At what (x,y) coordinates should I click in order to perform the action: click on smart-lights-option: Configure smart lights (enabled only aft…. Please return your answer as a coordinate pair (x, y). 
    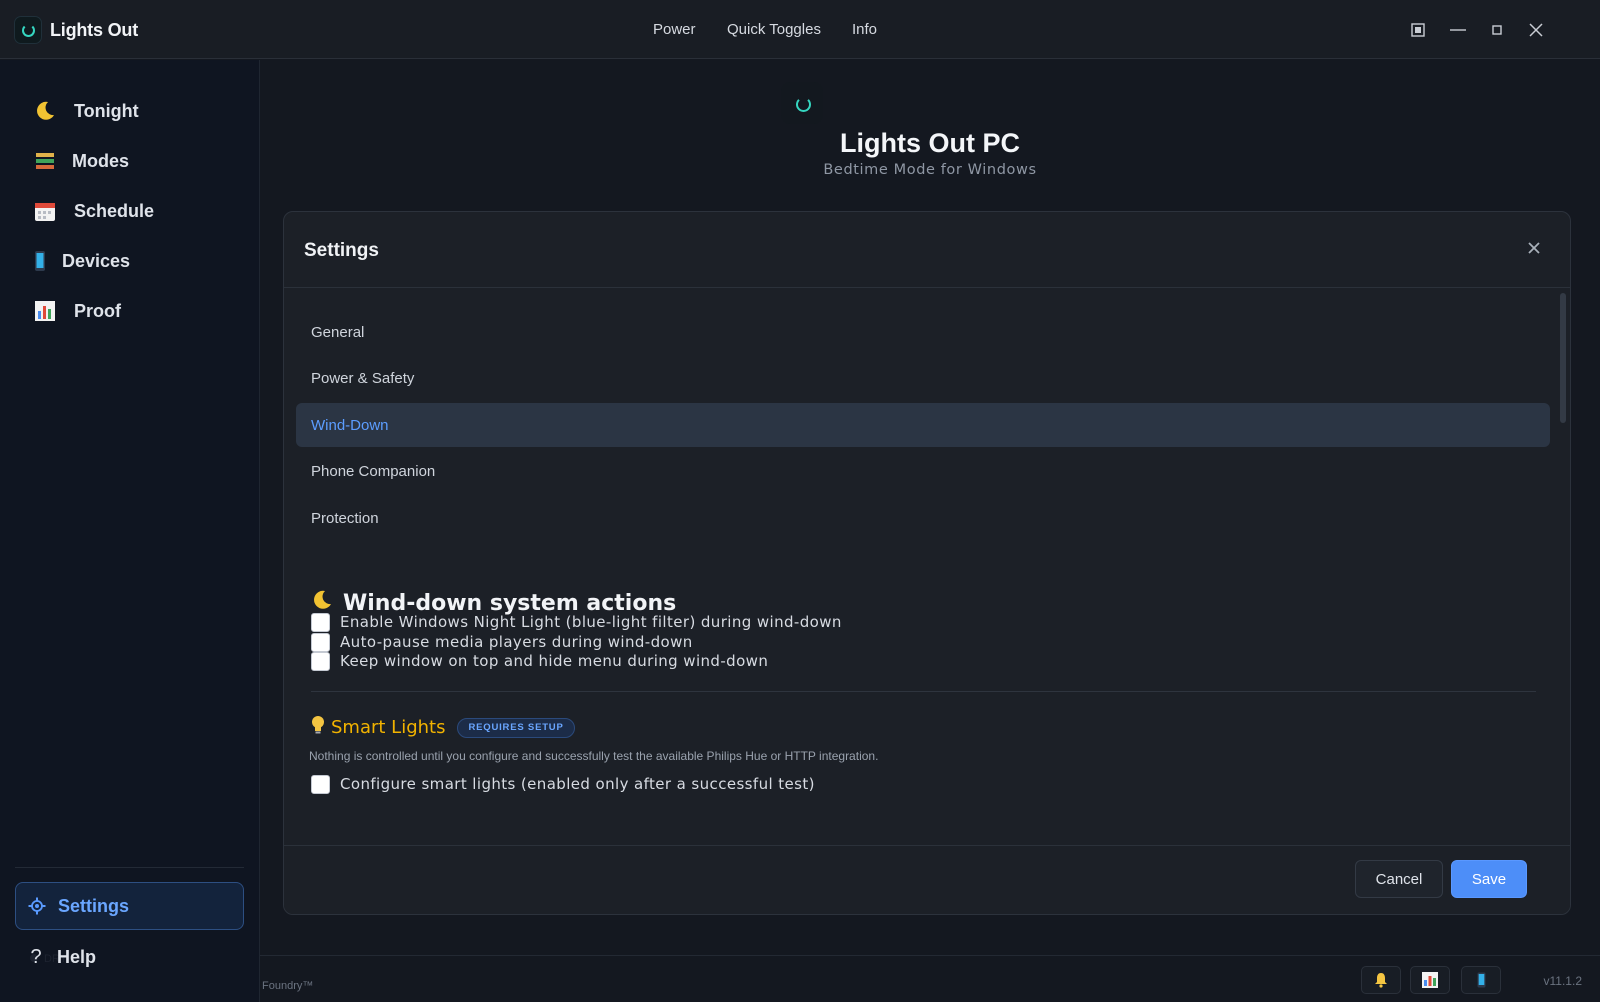
    Looking at the image, I should click on (563, 784).